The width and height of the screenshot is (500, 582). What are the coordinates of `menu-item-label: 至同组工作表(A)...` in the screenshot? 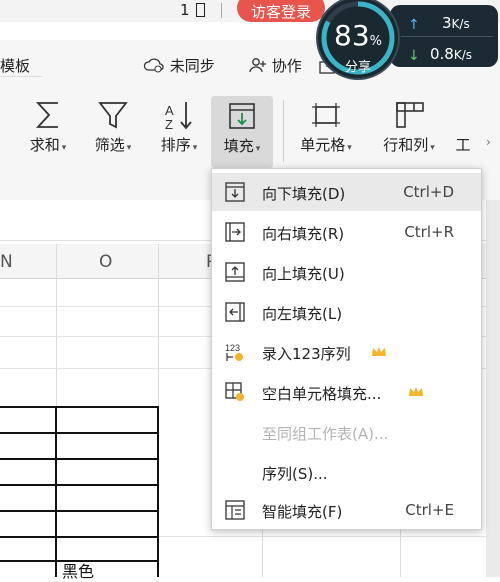 It's located at (325, 434).